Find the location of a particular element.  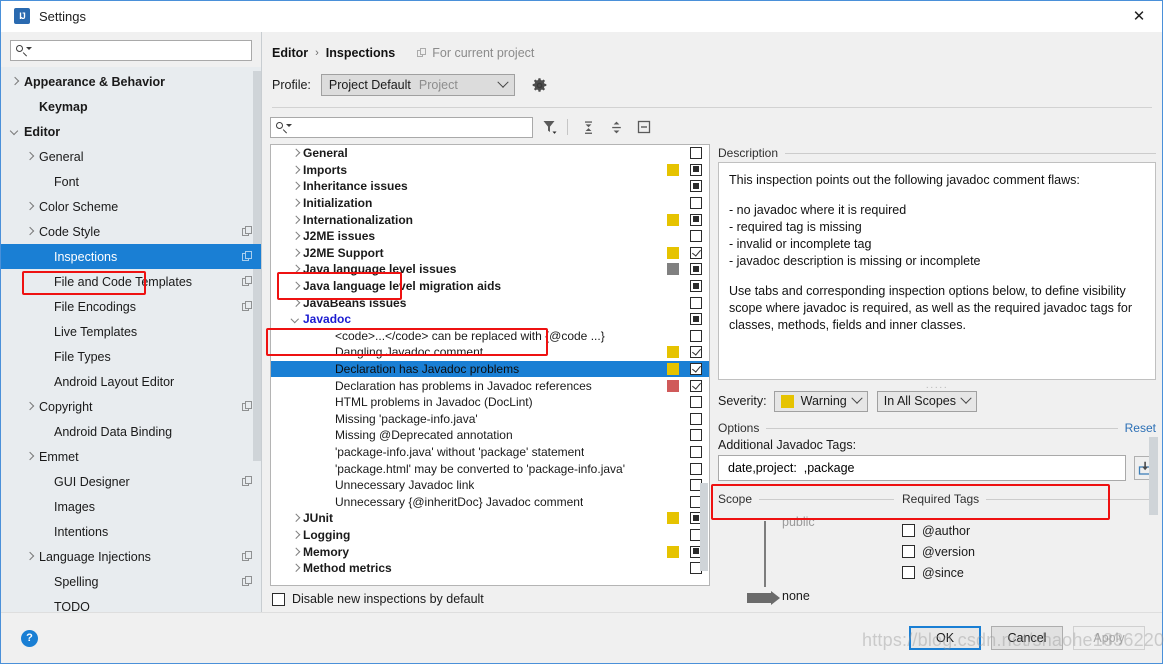

ok-button: OK is located at coordinates (945, 638).